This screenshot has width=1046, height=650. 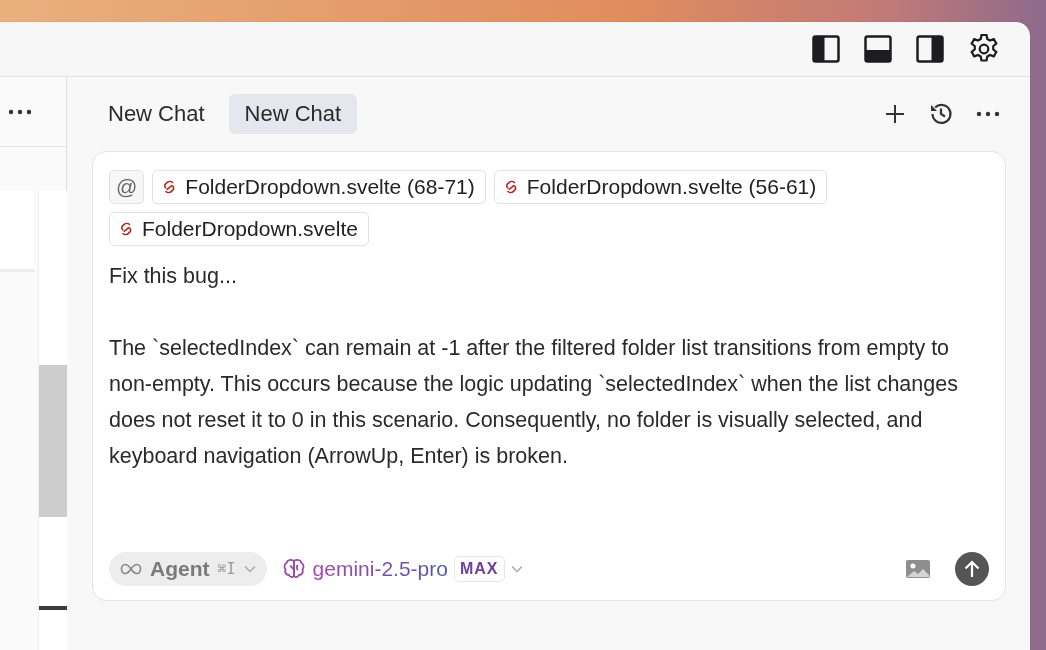 What do you see at coordinates (319, 187) in the screenshot?
I see `file-chip: FolderDropdown.svelte (68-71)` at bounding box center [319, 187].